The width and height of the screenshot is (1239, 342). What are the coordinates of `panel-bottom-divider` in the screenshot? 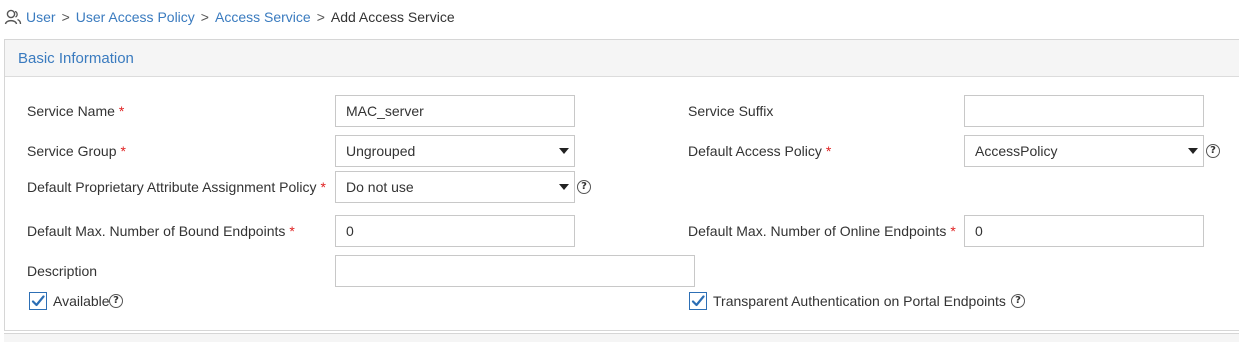 It's located at (621, 337).